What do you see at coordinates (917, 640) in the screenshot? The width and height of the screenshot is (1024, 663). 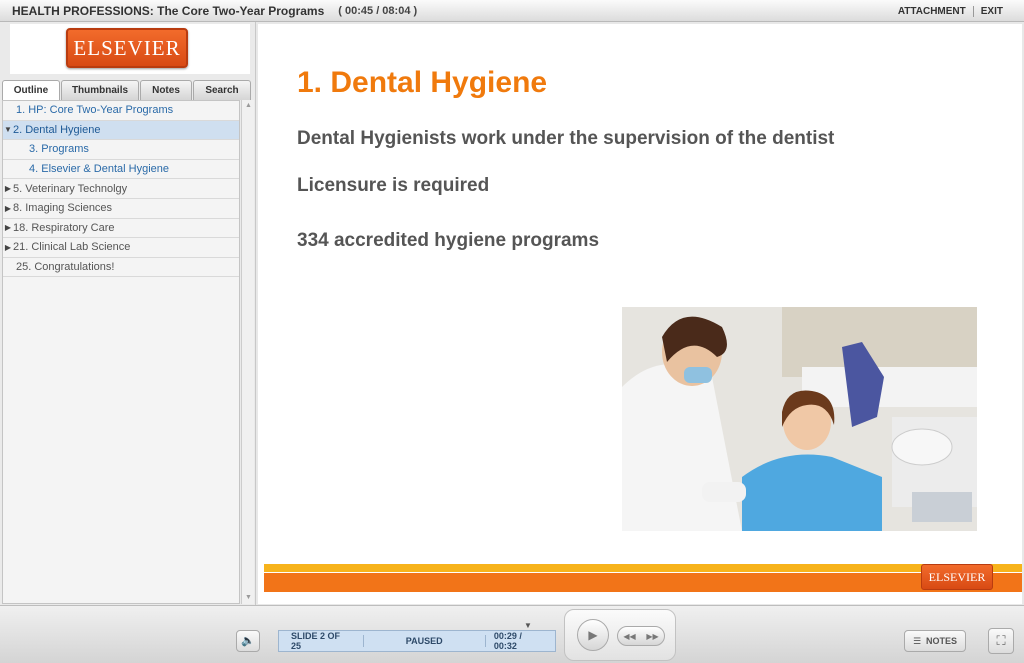 I see `notes-icon: ☰` at bounding box center [917, 640].